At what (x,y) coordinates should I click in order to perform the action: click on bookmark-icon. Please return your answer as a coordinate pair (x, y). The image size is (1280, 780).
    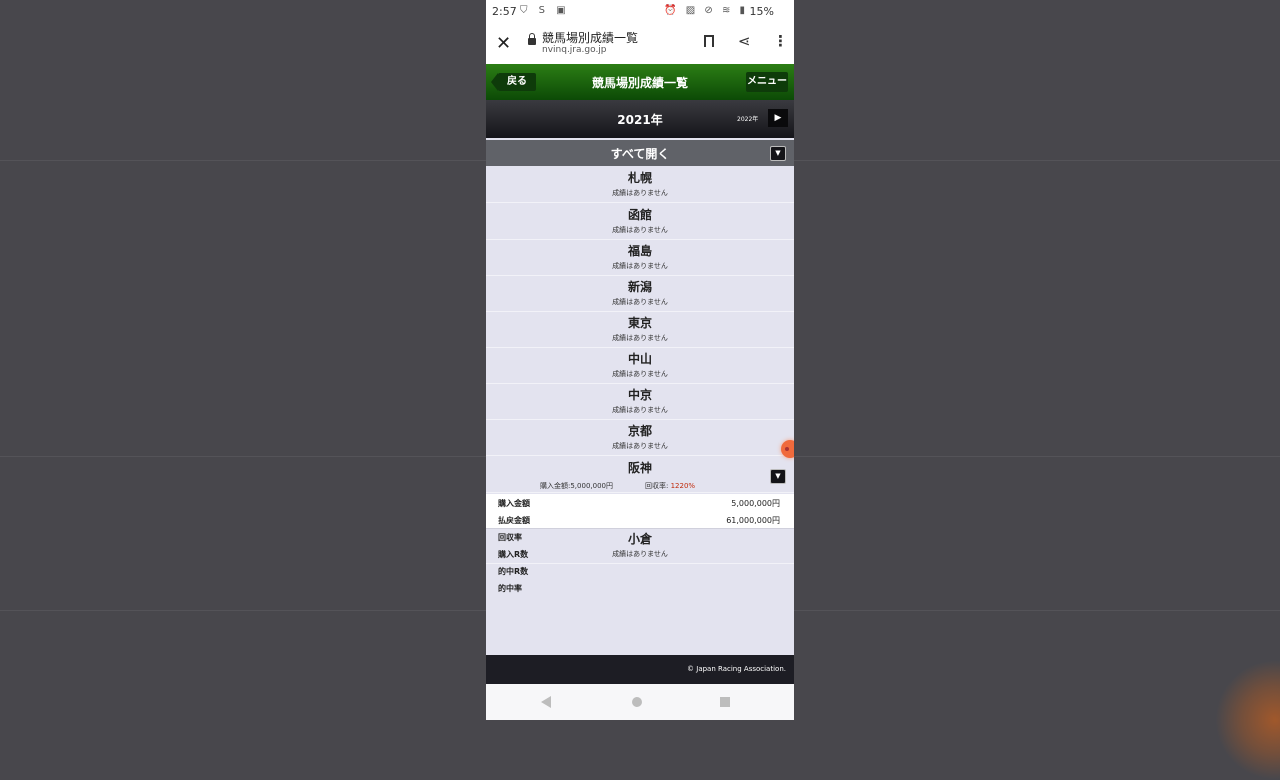
    Looking at the image, I should click on (709, 41).